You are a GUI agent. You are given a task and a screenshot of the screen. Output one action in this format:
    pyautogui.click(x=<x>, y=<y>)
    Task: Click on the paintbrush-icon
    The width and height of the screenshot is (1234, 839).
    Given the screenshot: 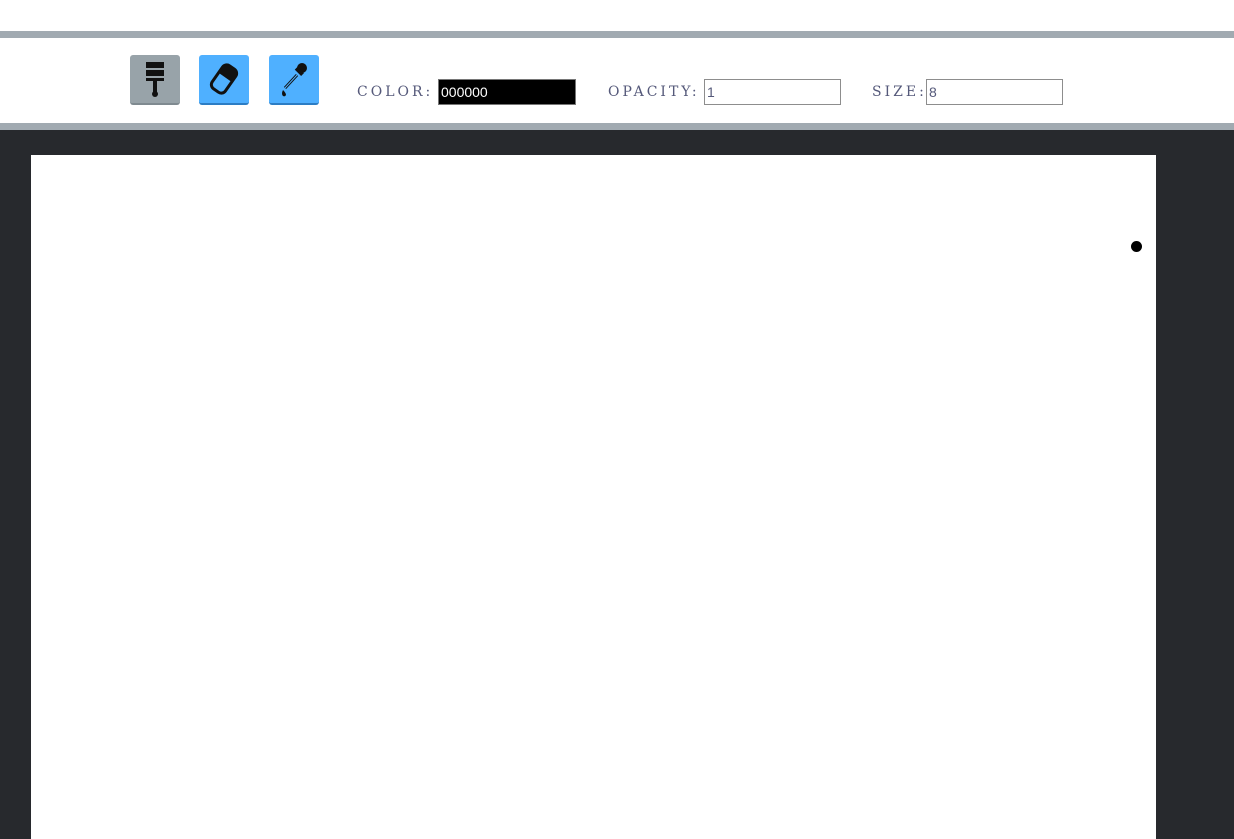 What is the action you would take?
    pyautogui.click(x=155, y=79)
    